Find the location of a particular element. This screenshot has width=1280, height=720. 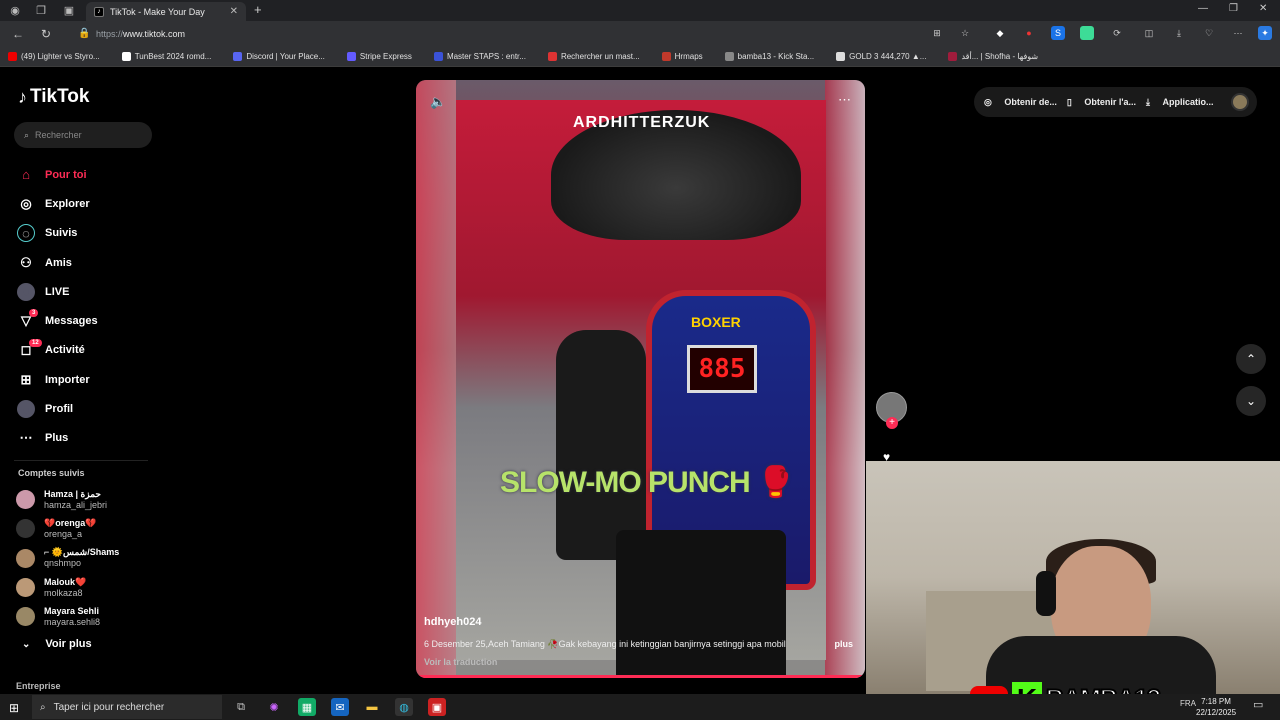

taskbar-search-input: ⌕ Taper ici pour rechercher is located at coordinates (127, 707).